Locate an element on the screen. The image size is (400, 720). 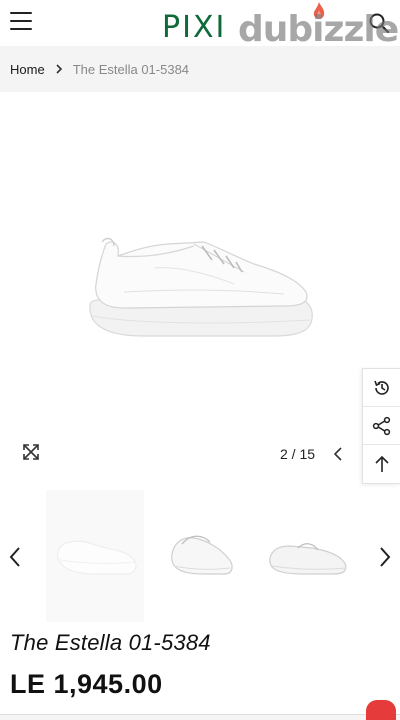
share-icon is located at coordinates (381, 426).